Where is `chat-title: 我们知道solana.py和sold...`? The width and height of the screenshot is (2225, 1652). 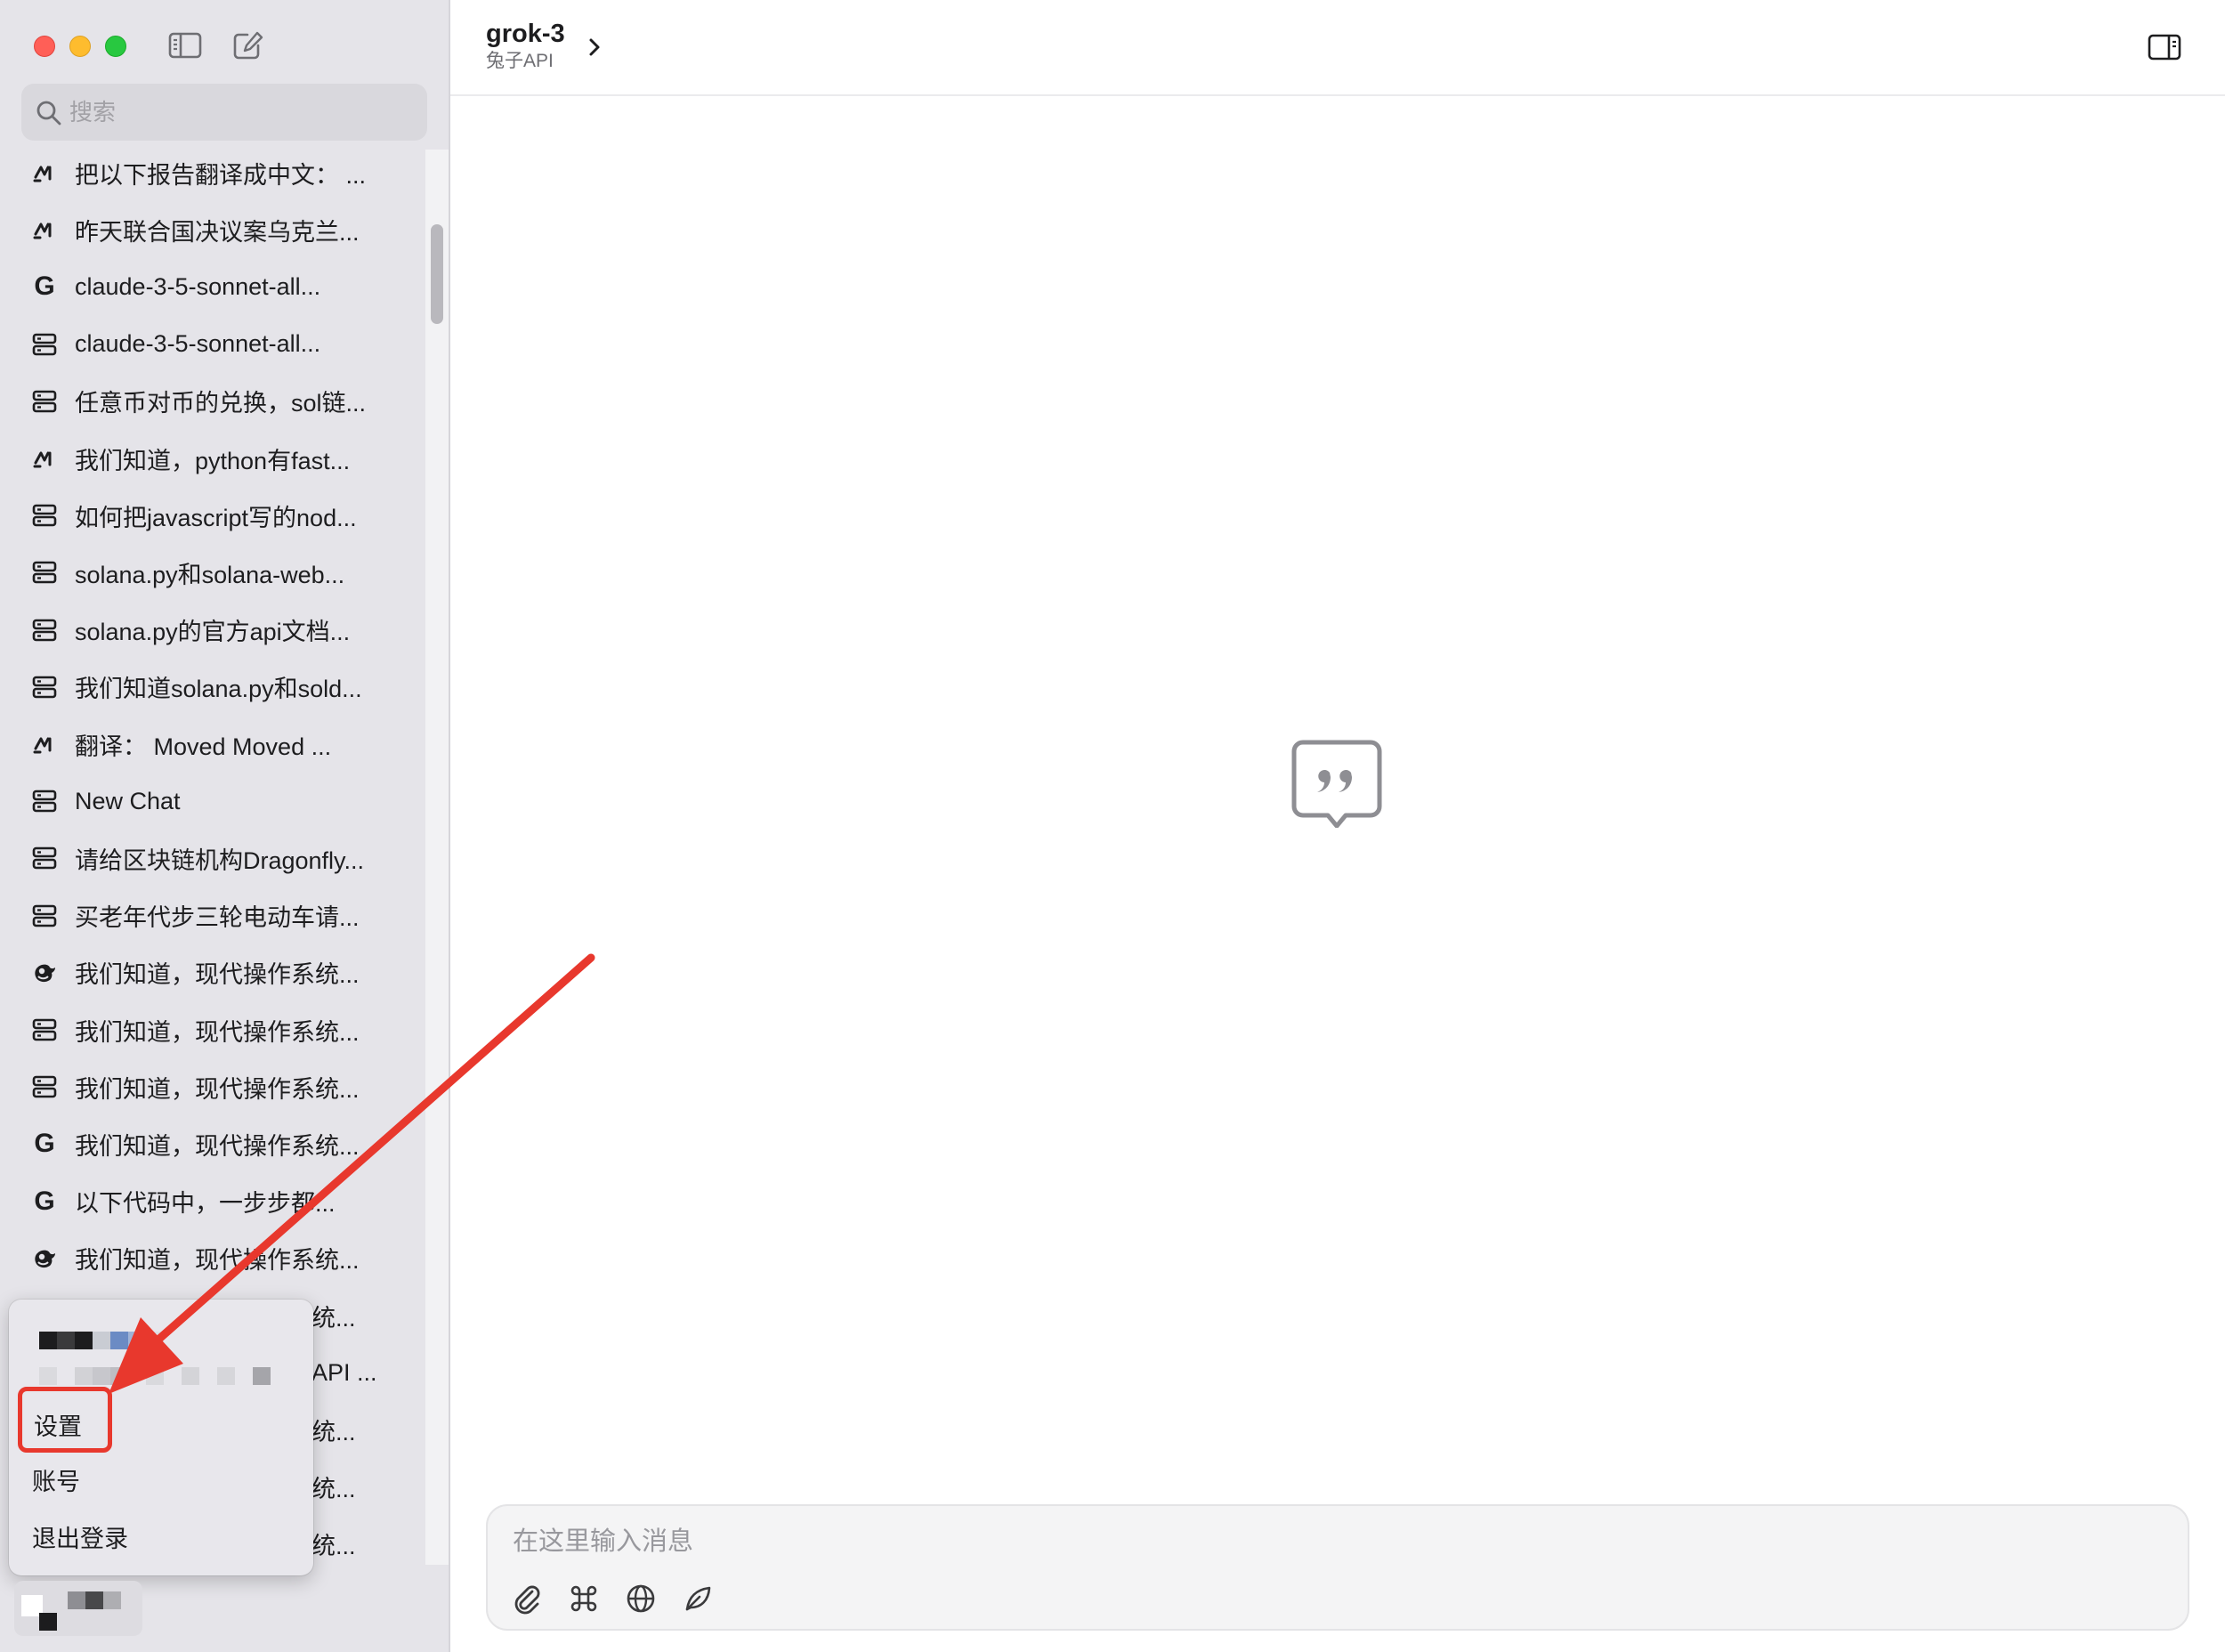
chat-title: 我们知道solana.py和sold... is located at coordinates (219, 689).